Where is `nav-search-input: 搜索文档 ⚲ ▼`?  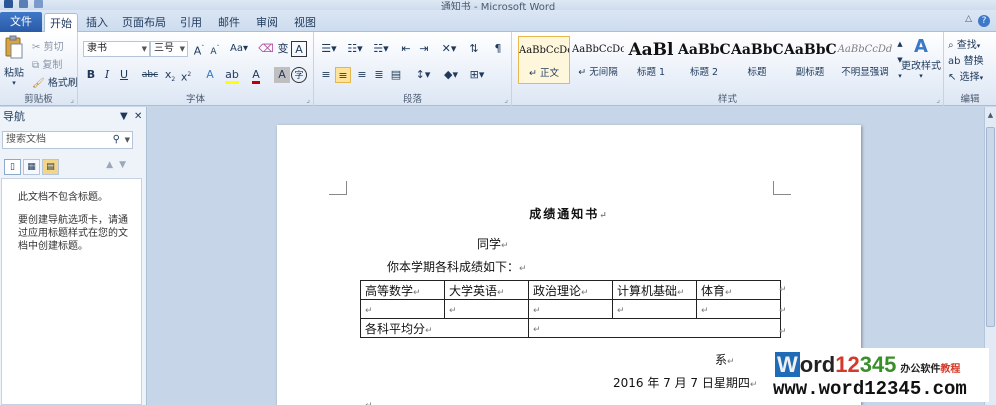 nav-search-input: 搜索文档 ⚲ ▼ is located at coordinates (67, 140).